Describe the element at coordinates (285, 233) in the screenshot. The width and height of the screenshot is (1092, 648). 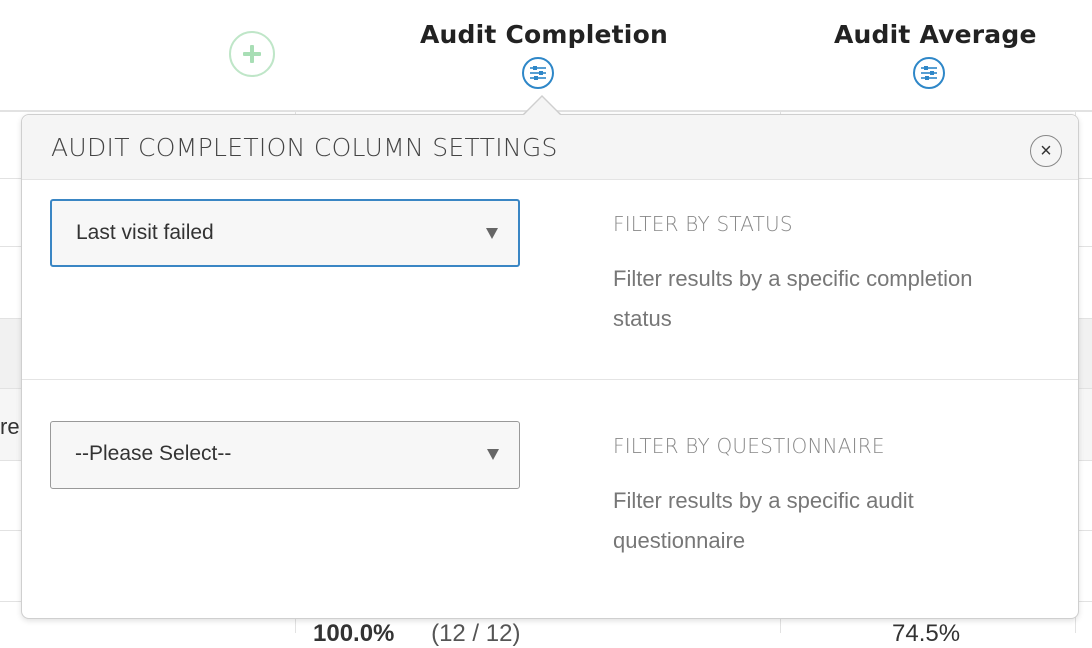
I see `status-filter-select: Last visit failed` at that location.